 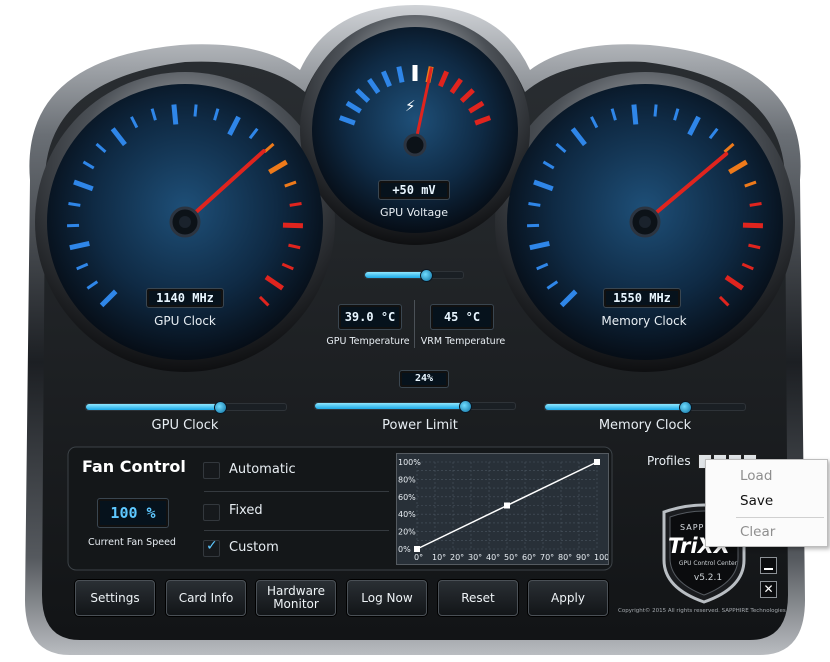 What do you see at coordinates (185, 222) in the screenshot?
I see `gpu-clock-gauge-hub-center` at bounding box center [185, 222].